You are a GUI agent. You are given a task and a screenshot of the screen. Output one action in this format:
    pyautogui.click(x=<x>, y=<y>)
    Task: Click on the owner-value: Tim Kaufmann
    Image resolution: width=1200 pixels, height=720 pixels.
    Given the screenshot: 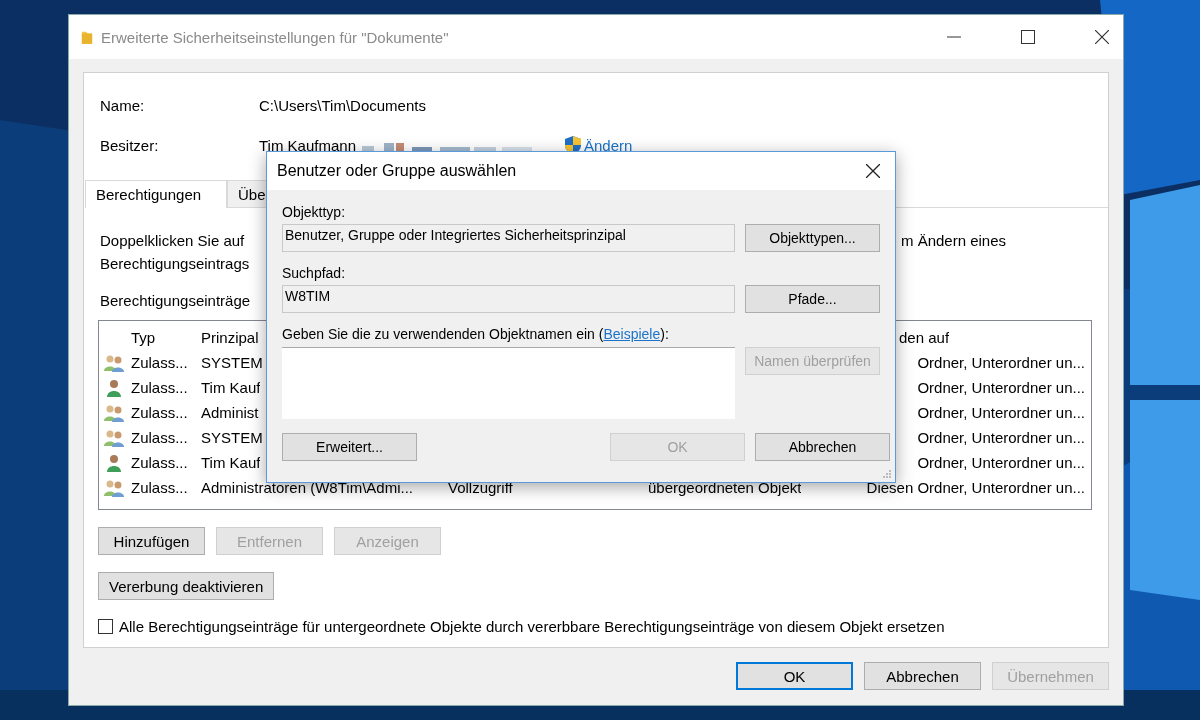 What is the action you would take?
    pyautogui.click(x=307, y=145)
    